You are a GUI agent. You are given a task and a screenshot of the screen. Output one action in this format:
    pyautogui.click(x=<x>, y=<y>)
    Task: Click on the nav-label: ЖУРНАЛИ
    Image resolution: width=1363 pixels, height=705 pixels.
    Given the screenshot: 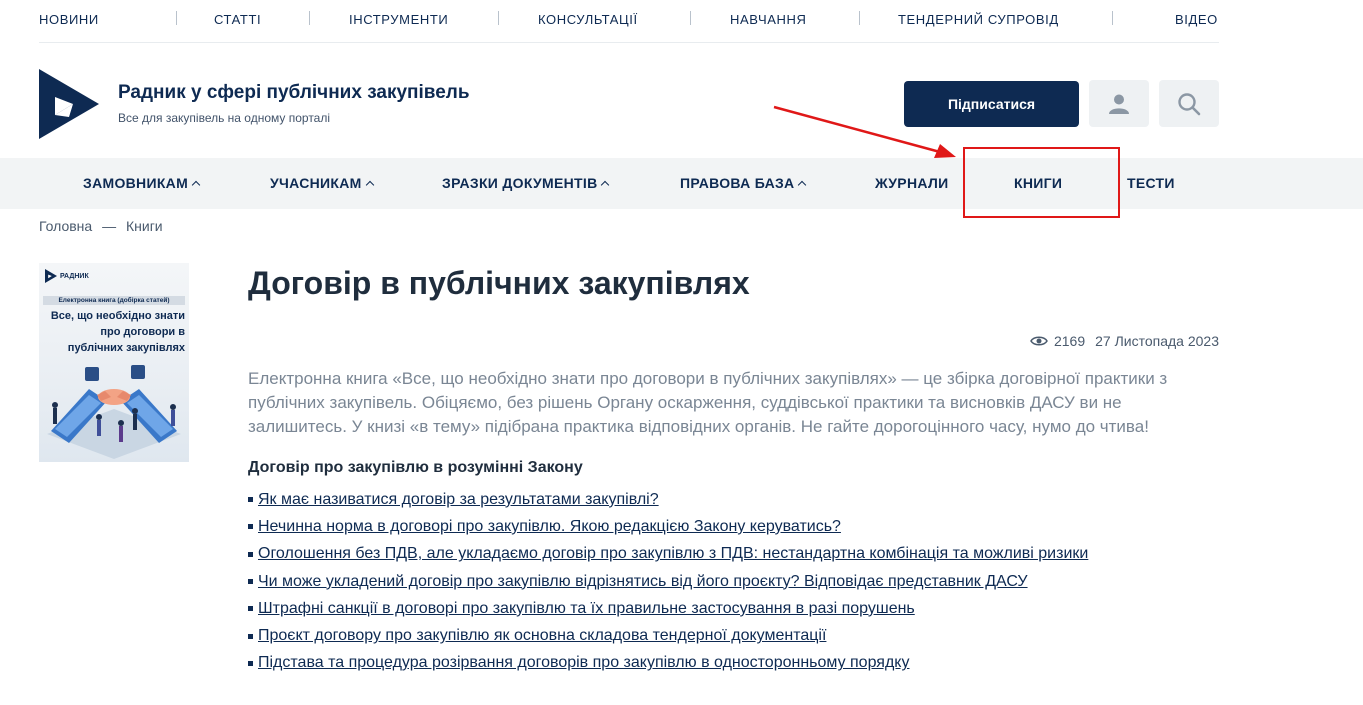 What is the action you would take?
    pyautogui.click(x=912, y=183)
    